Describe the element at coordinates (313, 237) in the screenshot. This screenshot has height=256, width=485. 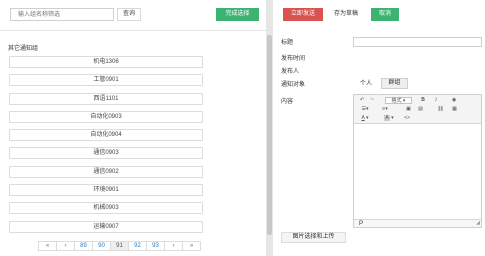
I see `image-upload-button: 图片选择和上传` at that location.